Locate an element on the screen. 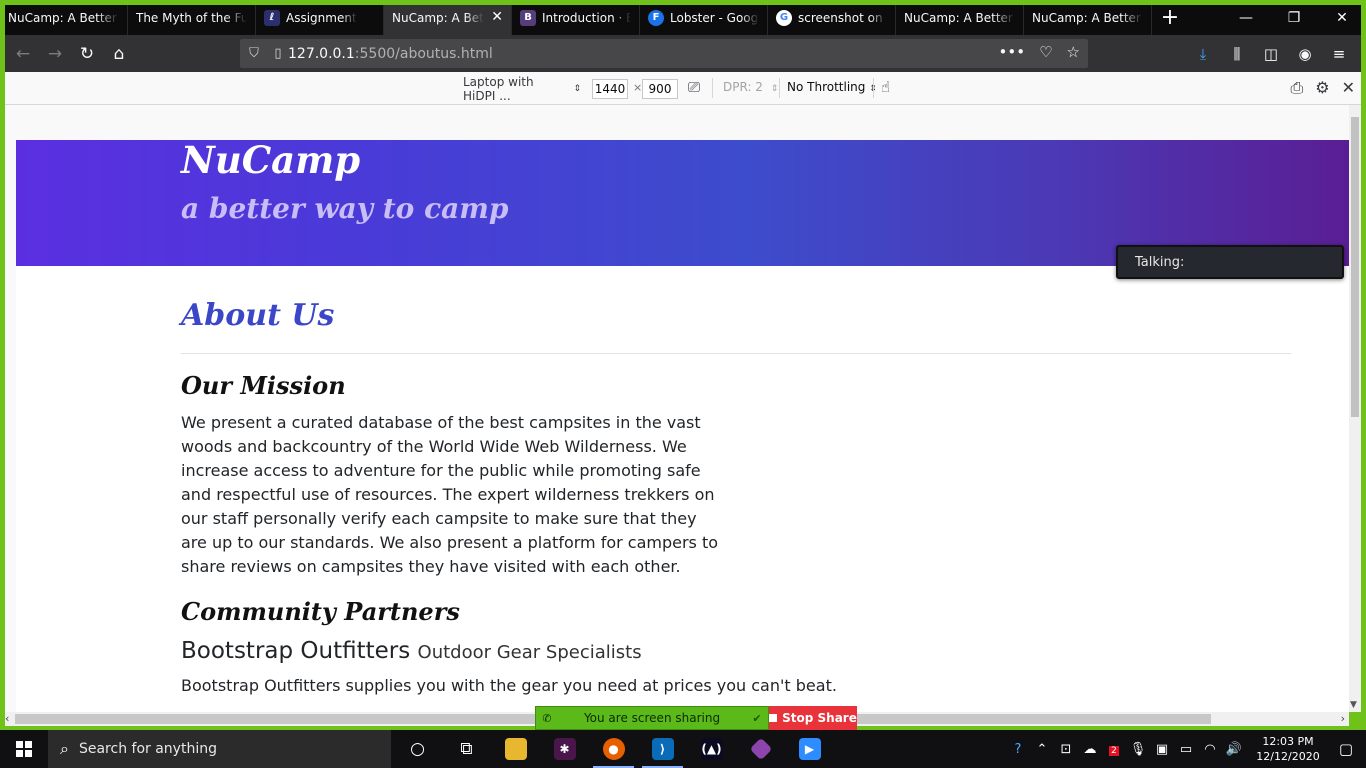 Image resolution: width=1366 pixels, height=768 pixels. browser-tab: ℓ Assignment is located at coordinates (320, 17).